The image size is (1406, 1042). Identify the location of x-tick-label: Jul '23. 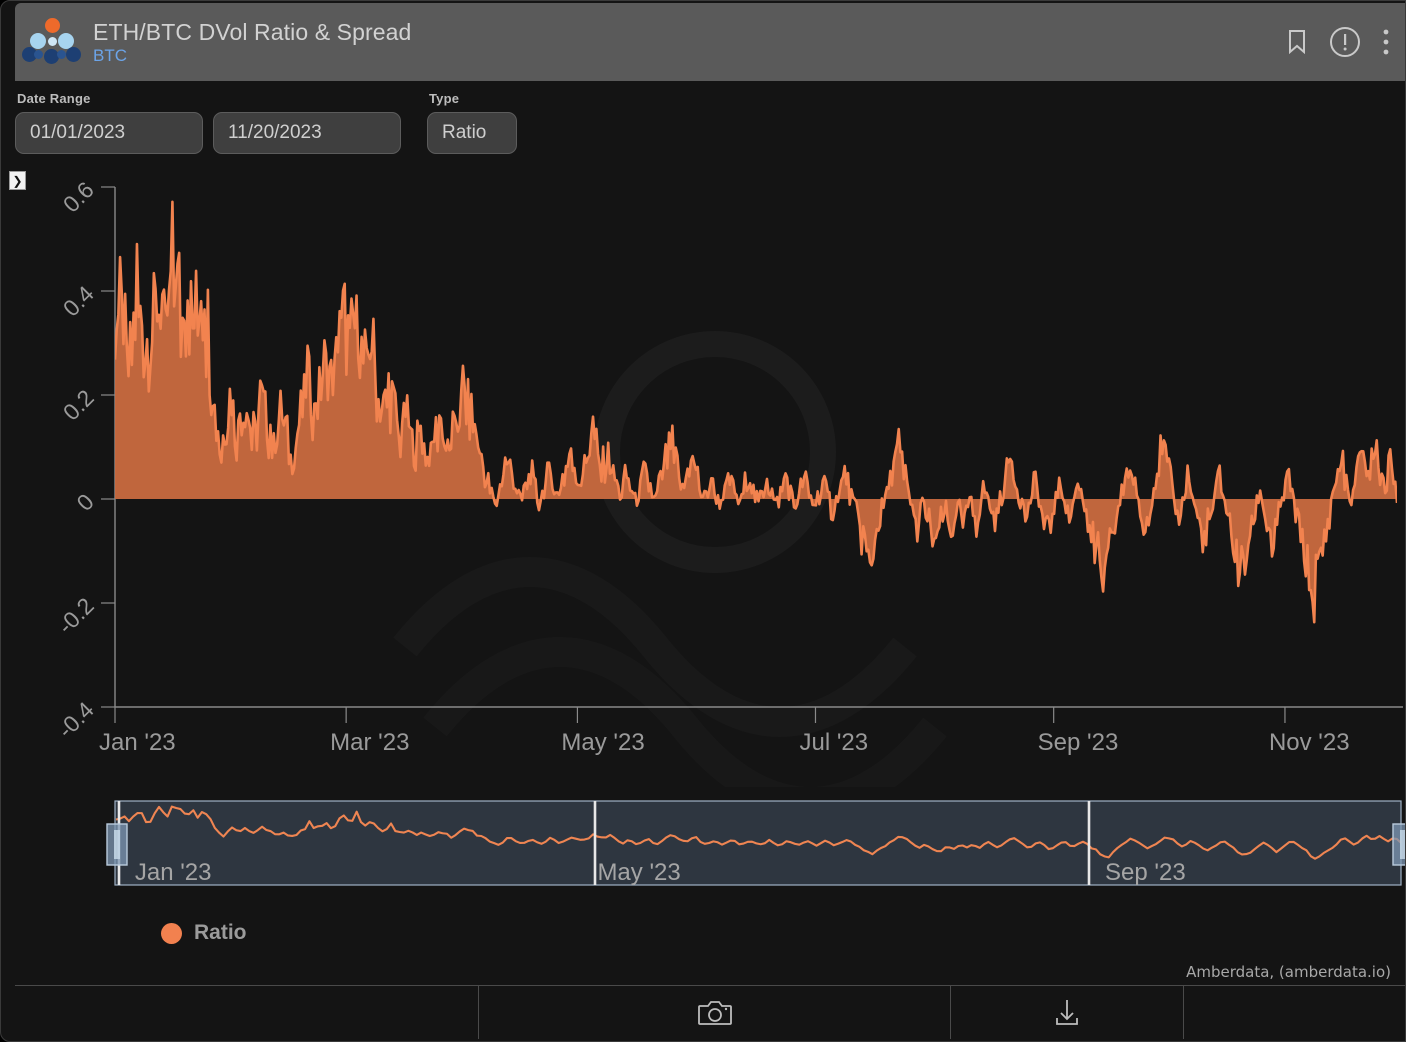
(833, 742).